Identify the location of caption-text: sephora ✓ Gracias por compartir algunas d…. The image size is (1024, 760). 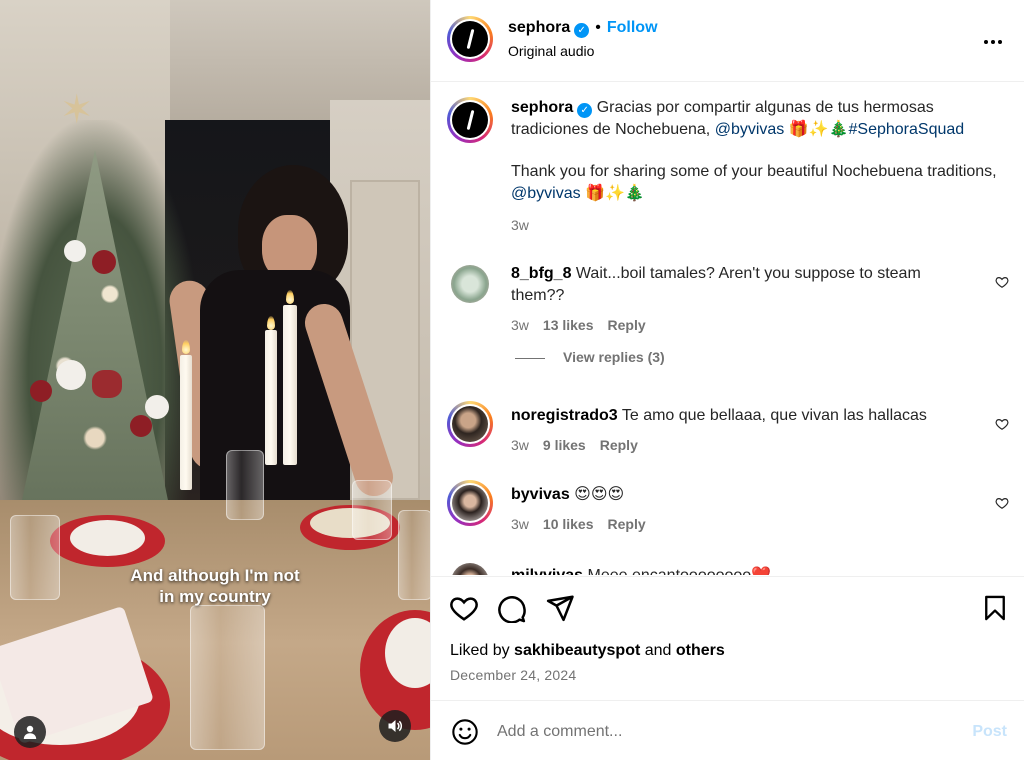
(756, 150).